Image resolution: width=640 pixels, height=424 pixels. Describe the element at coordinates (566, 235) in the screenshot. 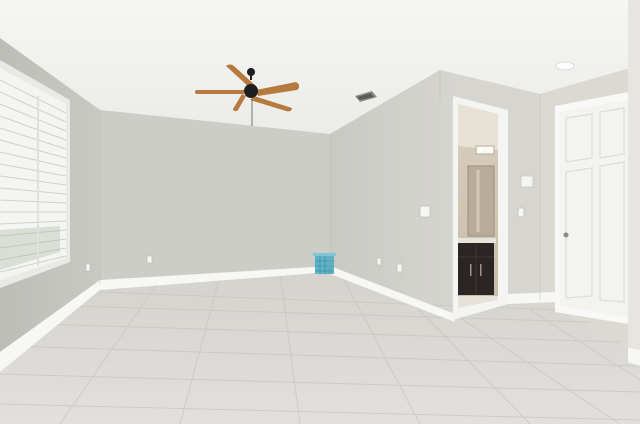

I see `door-knob` at that location.